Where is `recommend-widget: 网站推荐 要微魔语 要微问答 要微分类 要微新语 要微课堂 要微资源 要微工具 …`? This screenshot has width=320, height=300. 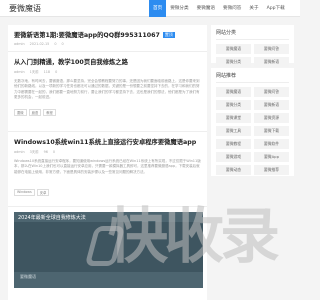
recommend-widget: 网站推荐 要微魔语 要微问答 要微分类 要微新语 要微课堂 要微资源 要微工具 … is located at coordinates (252, 122).